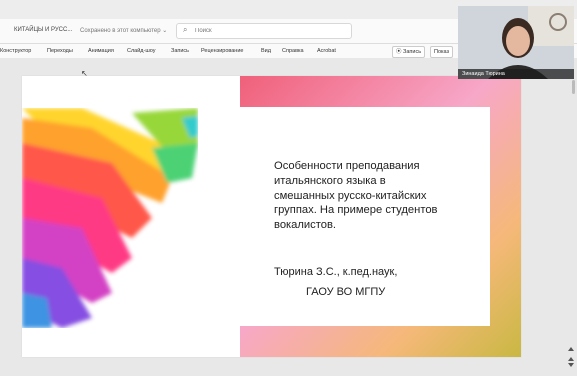 This screenshot has width=577, height=376. What do you see at coordinates (123, 30) in the screenshot?
I see `save-status: Сохранено в этот компьютер ⌄` at bounding box center [123, 30].